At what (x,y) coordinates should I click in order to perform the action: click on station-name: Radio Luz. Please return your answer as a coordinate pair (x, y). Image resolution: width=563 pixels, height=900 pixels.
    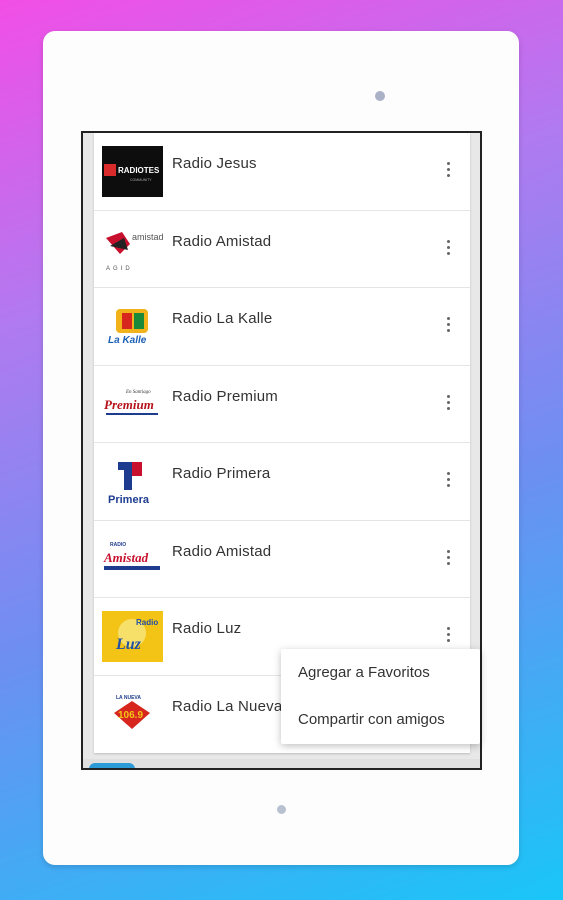
    Looking at the image, I should click on (207, 628).